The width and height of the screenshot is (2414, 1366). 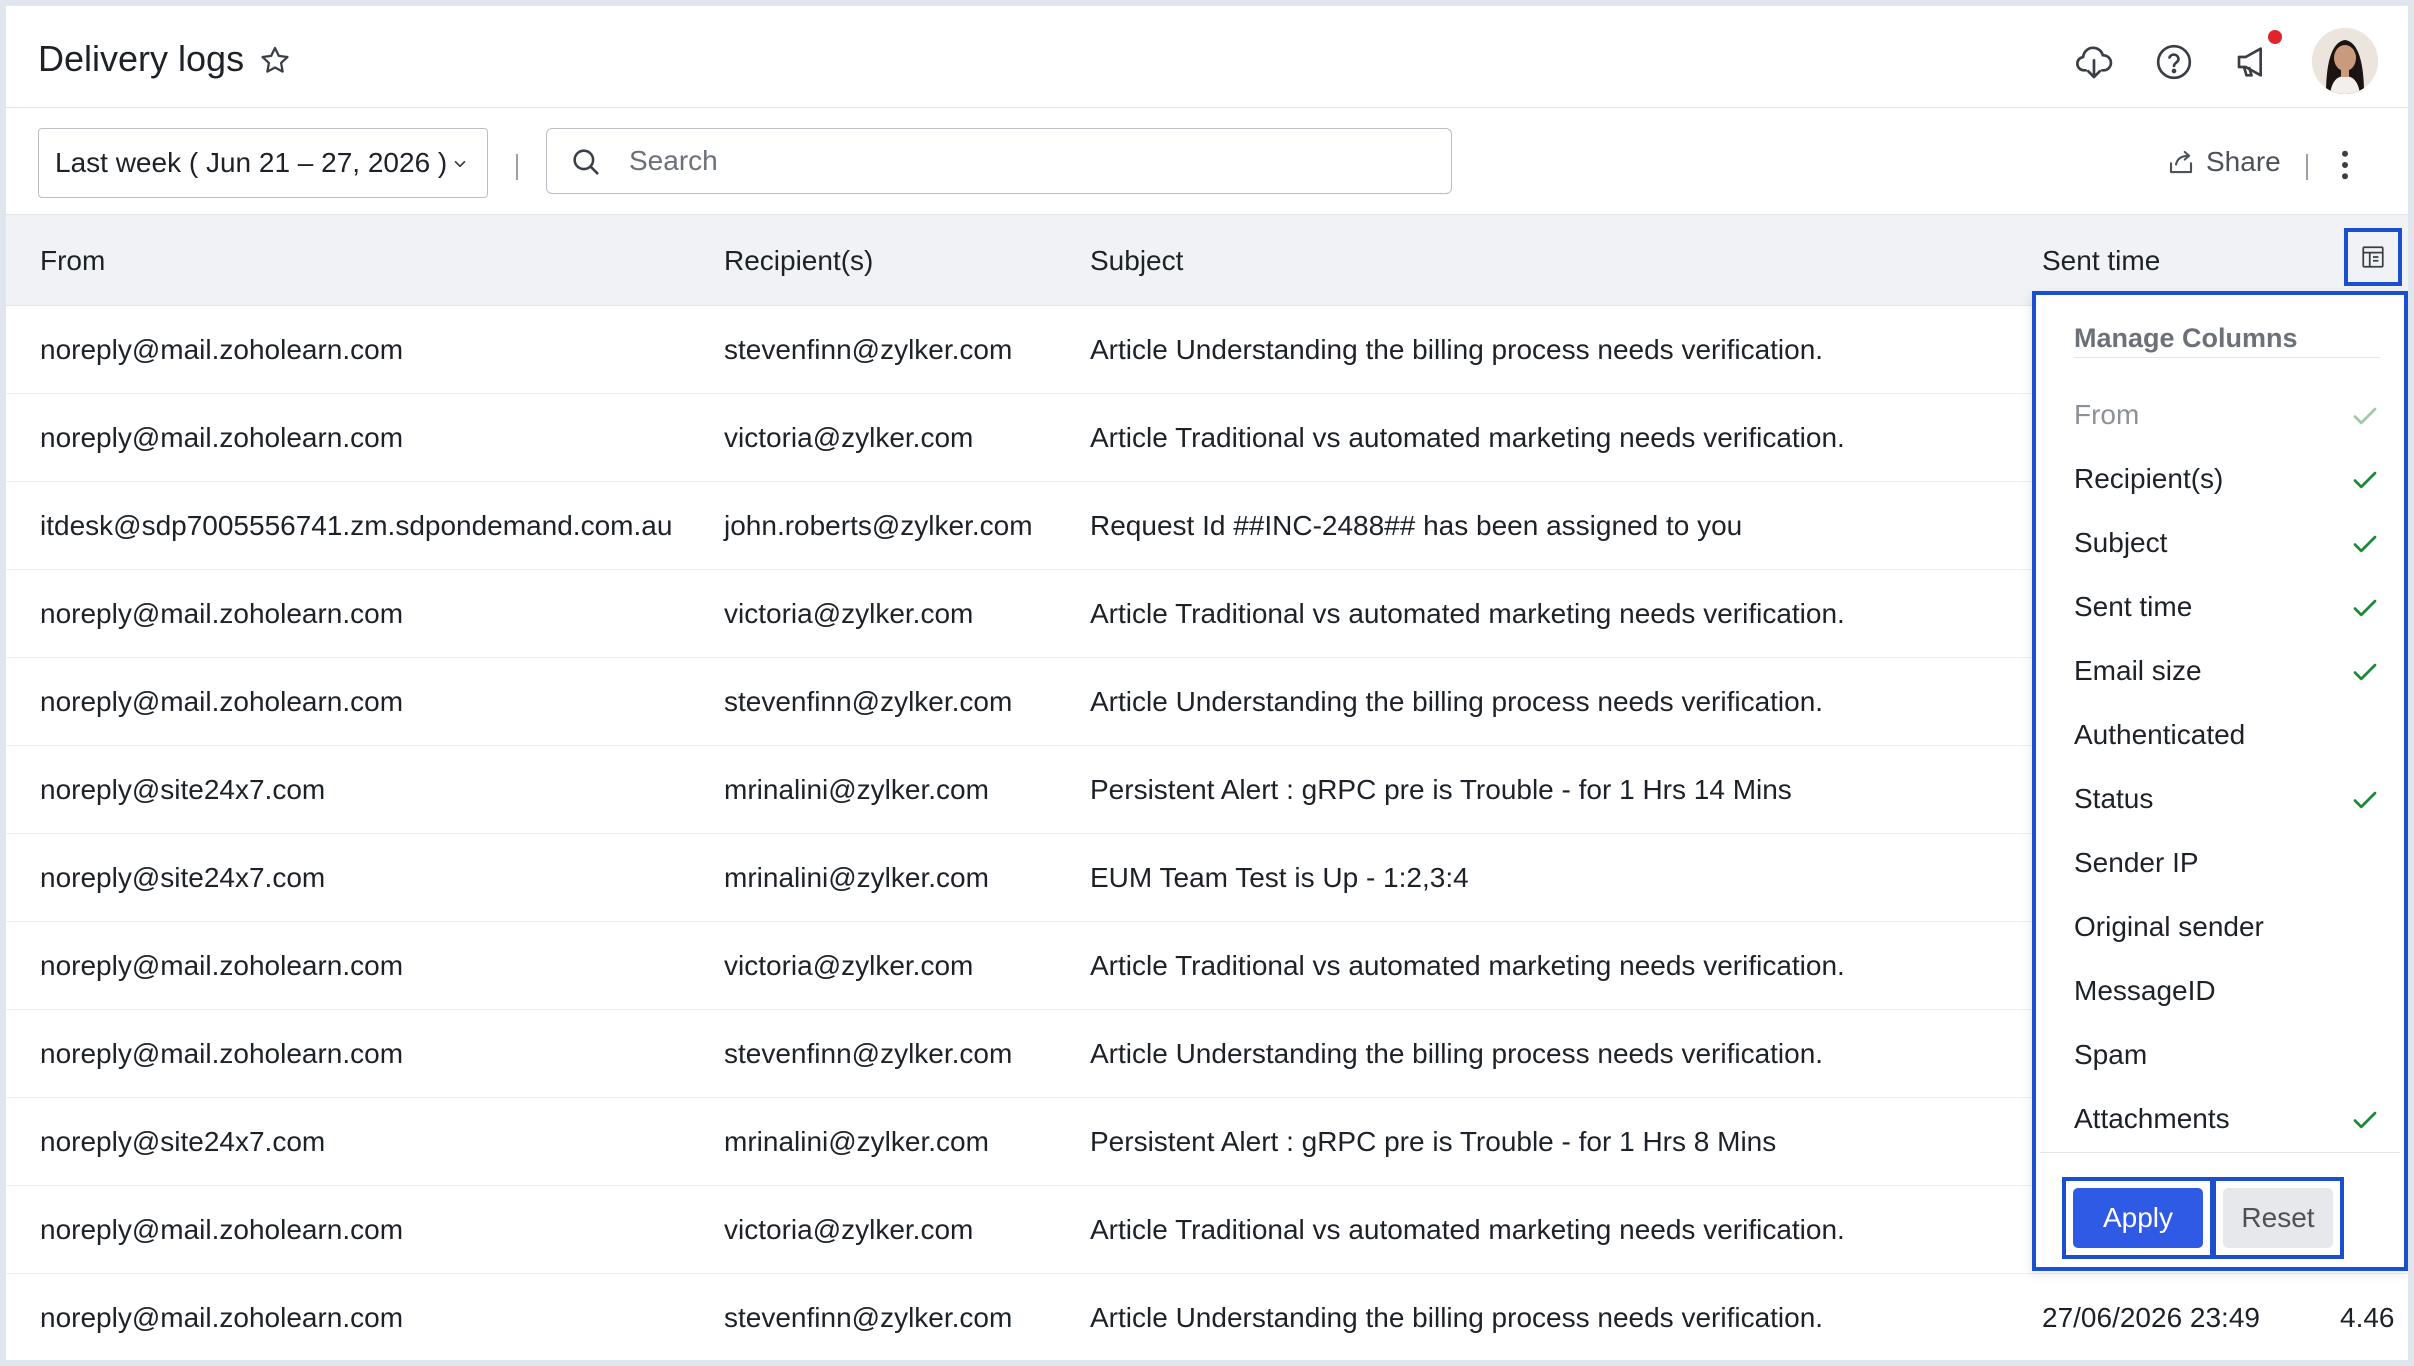 I want to click on column-header-sent-time: Sent time, so click(x=2101, y=261).